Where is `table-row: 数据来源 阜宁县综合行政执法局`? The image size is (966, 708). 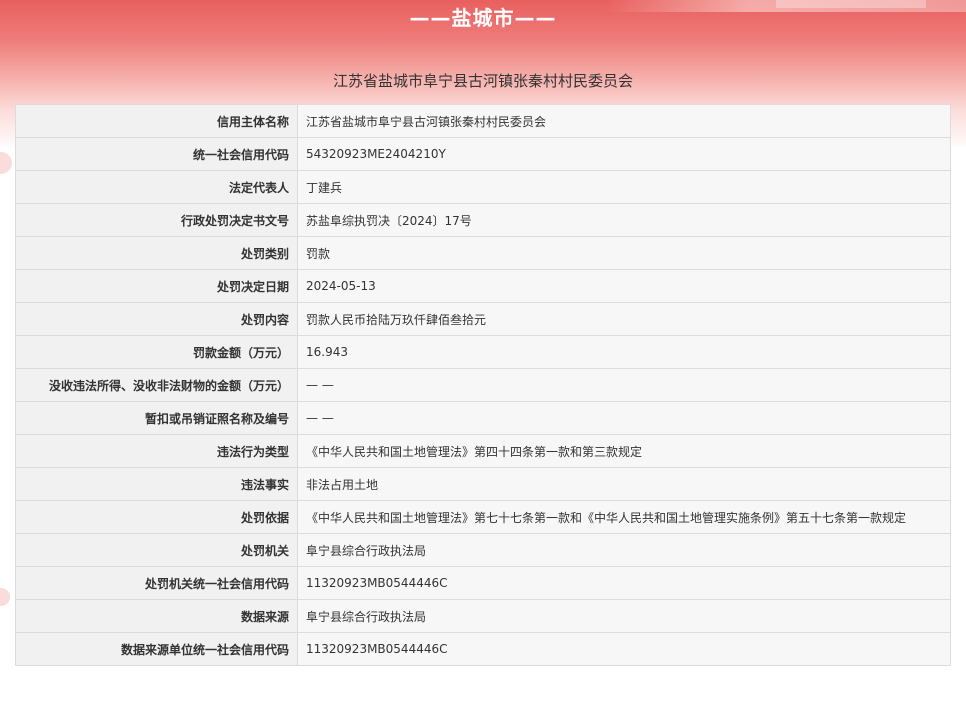
table-row: 数据来源 阜宁县综合行政执法局 is located at coordinates (483, 616).